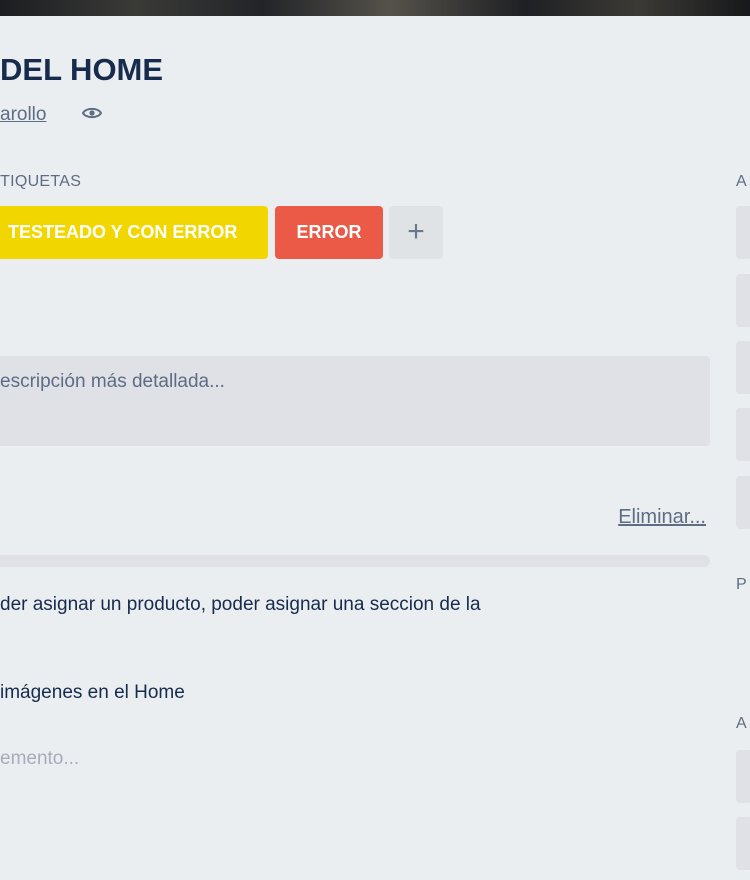  Describe the element at coordinates (81, 70) in the screenshot. I see `card-title: DEL HOME` at that location.